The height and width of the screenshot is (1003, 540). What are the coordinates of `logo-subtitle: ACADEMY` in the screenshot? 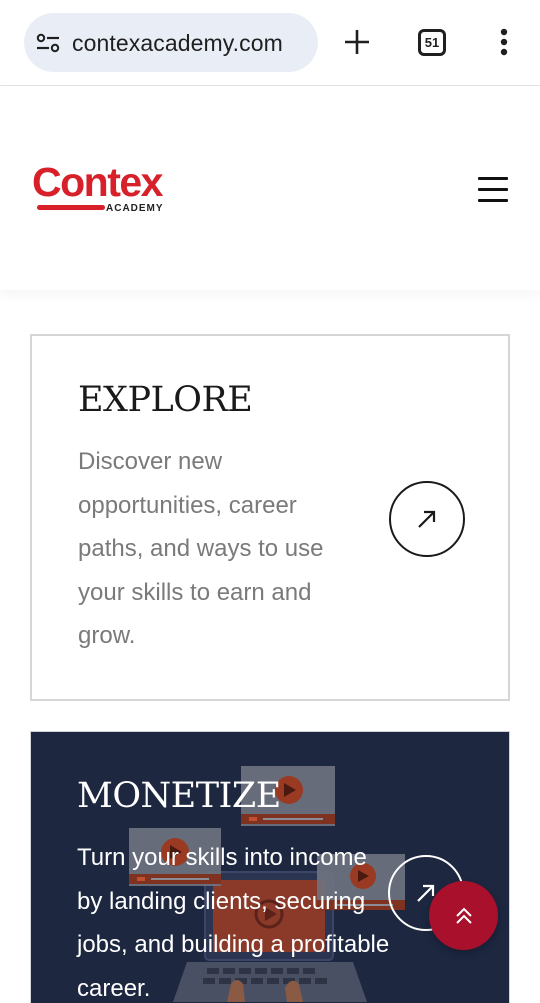 It's located at (135, 208).